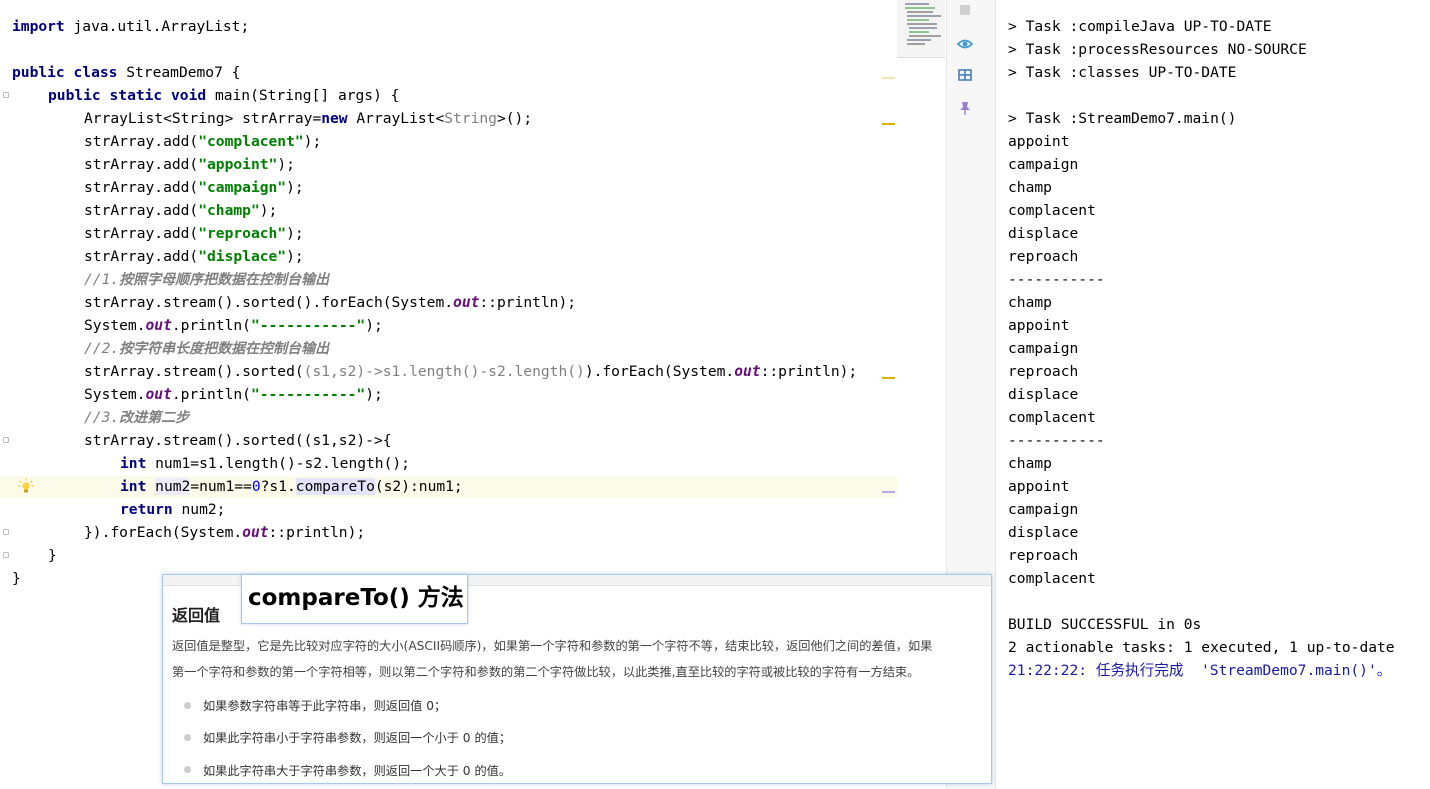 The width and height of the screenshot is (1430, 789). I want to click on code-token: =num1==, so click(221, 486).